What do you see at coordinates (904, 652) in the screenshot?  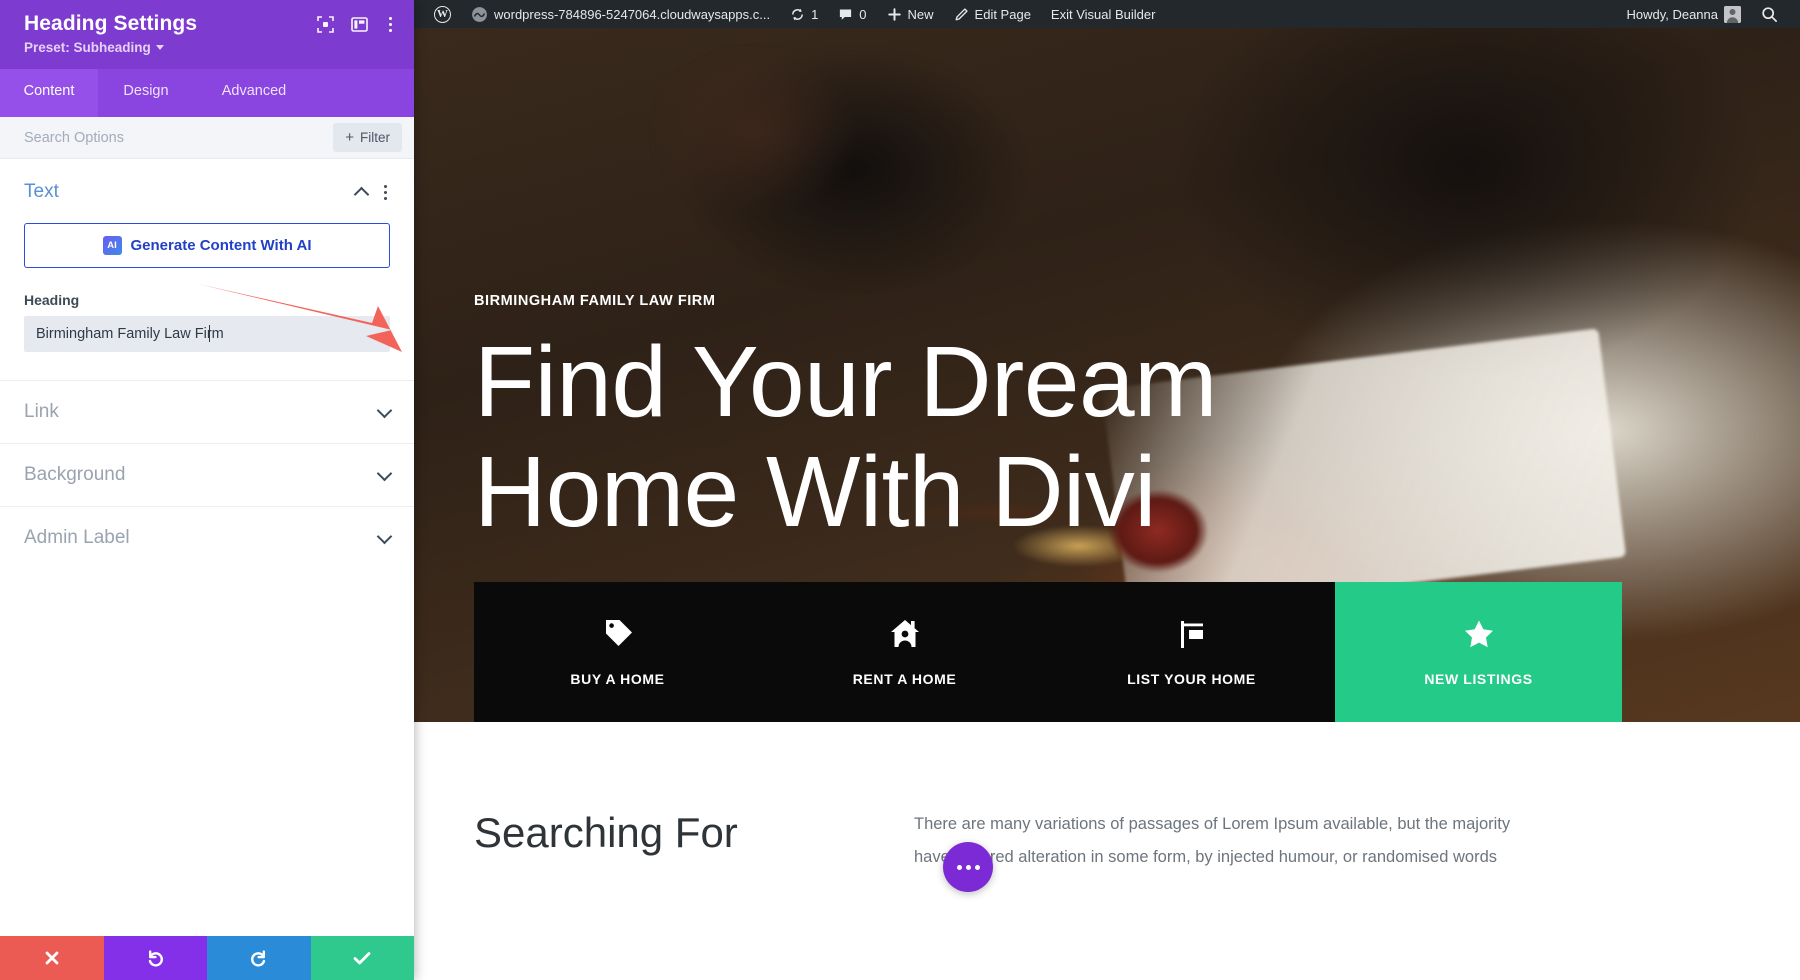 I see `feature-rent-a-home: RENT A HOME` at bounding box center [904, 652].